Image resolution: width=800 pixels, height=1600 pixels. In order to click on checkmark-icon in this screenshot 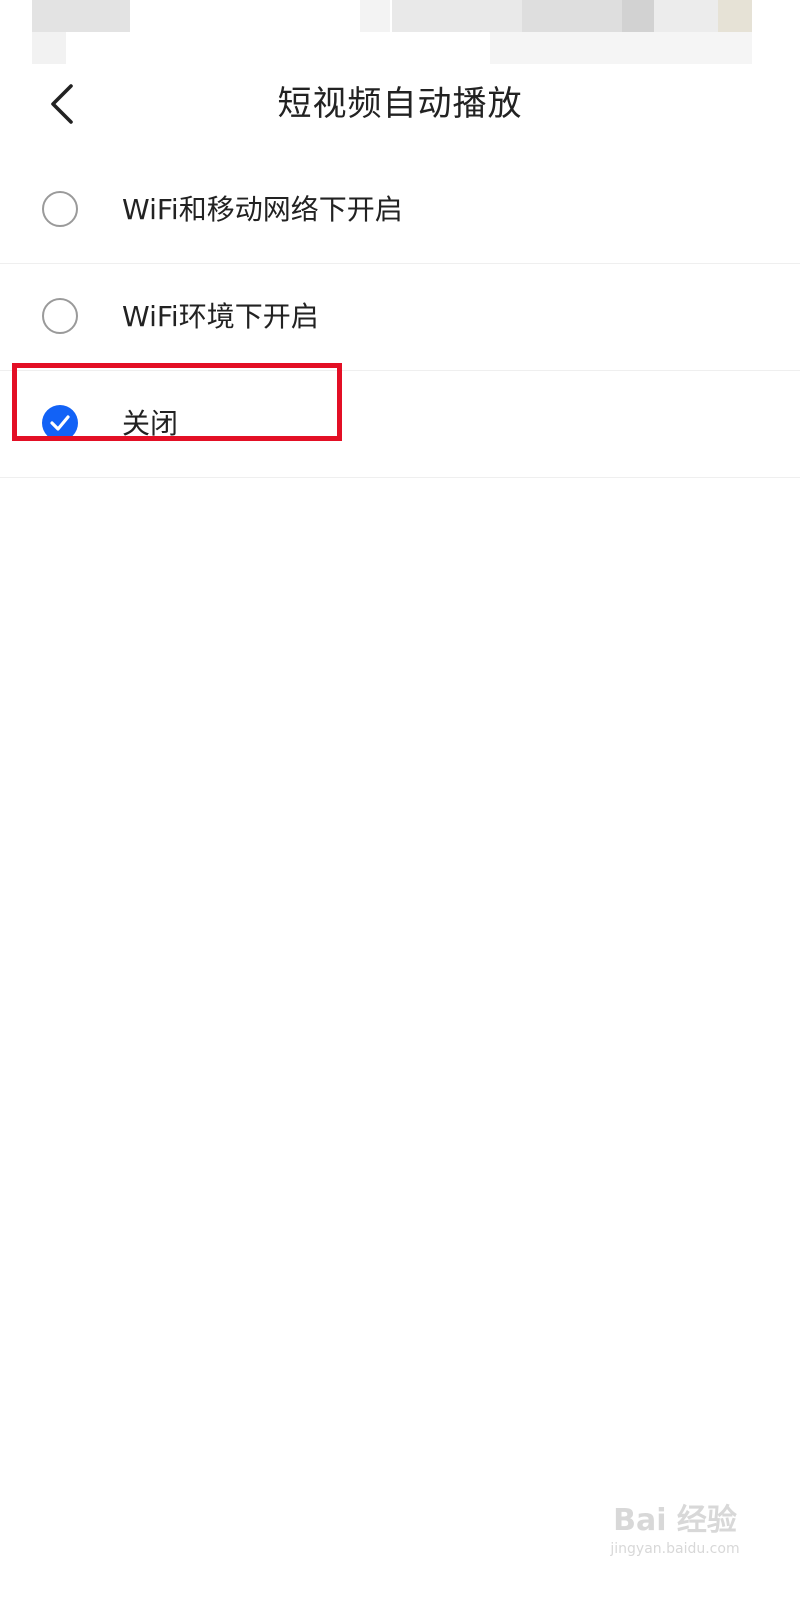, I will do `click(60, 423)`.